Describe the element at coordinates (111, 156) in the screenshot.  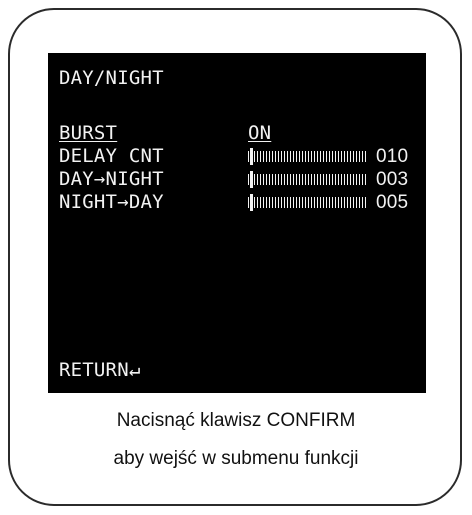
I see `menu-item-label: DELAY CNT` at that location.